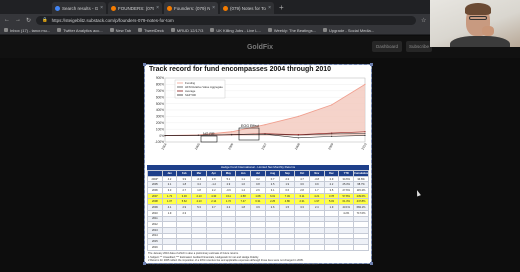 The width and height of the screenshot is (520, 272). Describe the element at coordinates (423, 20) in the screenshot. I see `star-icon: ☆` at that location.